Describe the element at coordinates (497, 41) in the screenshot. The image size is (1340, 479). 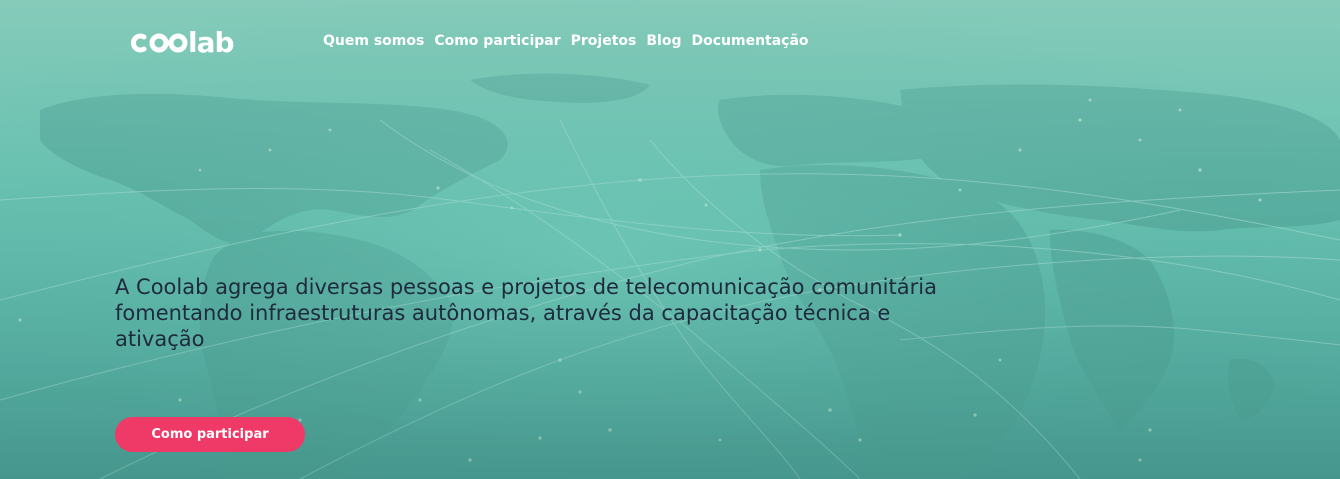
I see `nav-como-participar: Como participar` at that location.